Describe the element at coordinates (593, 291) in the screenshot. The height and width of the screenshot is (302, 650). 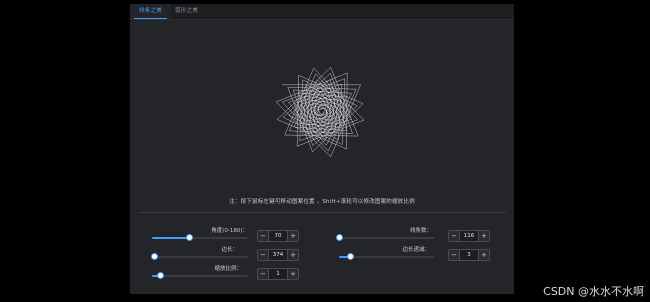
I see `csdn-watermark: CSDN @水水不水啊` at that location.